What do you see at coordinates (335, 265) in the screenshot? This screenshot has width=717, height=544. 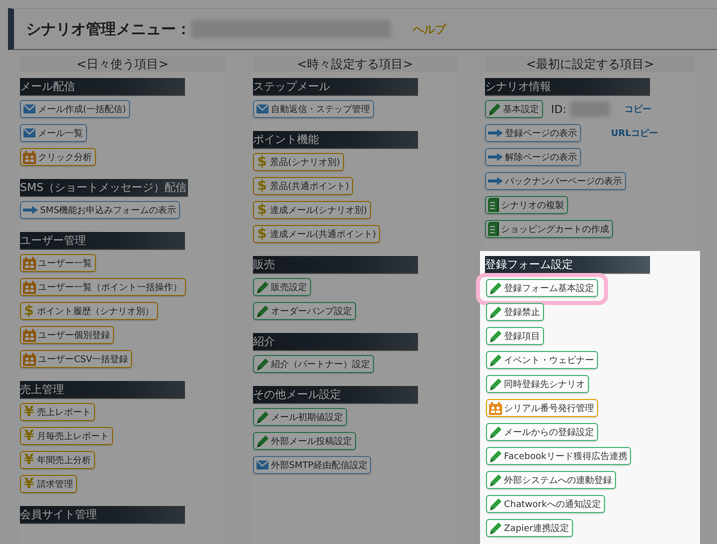 I see `section-title: 販売` at bounding box center [335, 265].